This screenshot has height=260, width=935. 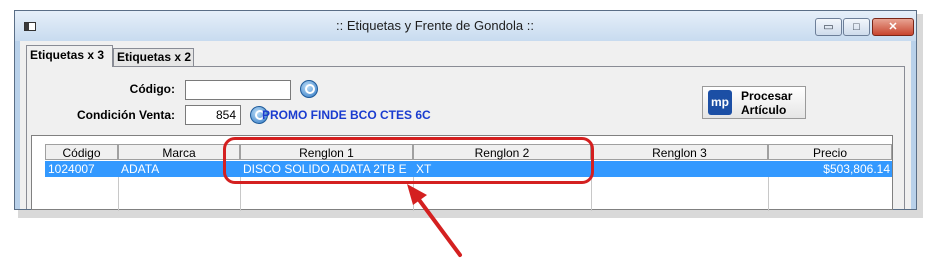 I want to click on tab-etiquetas-x3: Etiquetas x 3, so click(x=69, y=56).